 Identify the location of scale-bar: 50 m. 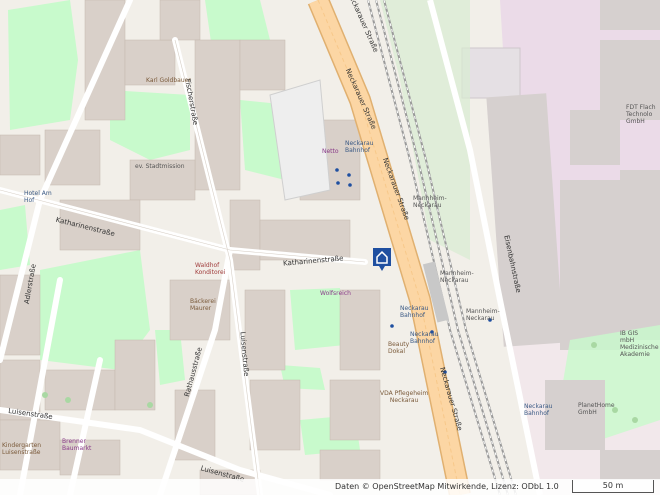
(613, 486).